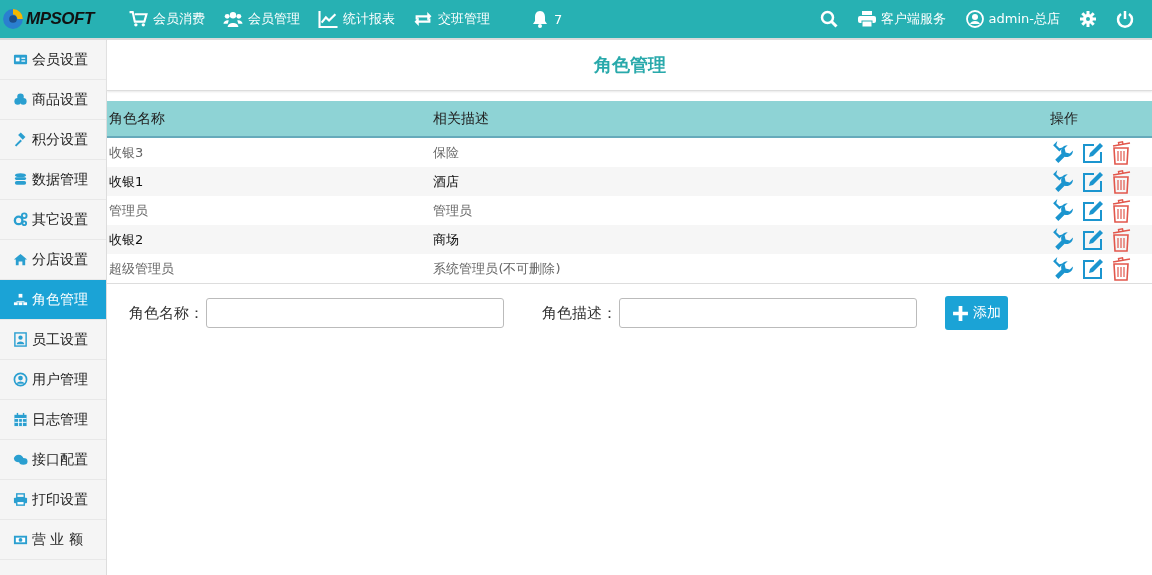 This screenshot has height=575, width=1152. What do you see at coordinates (20, 59) in the screenshot?
I see `id-card-icon` at bounding box center [20, 59].